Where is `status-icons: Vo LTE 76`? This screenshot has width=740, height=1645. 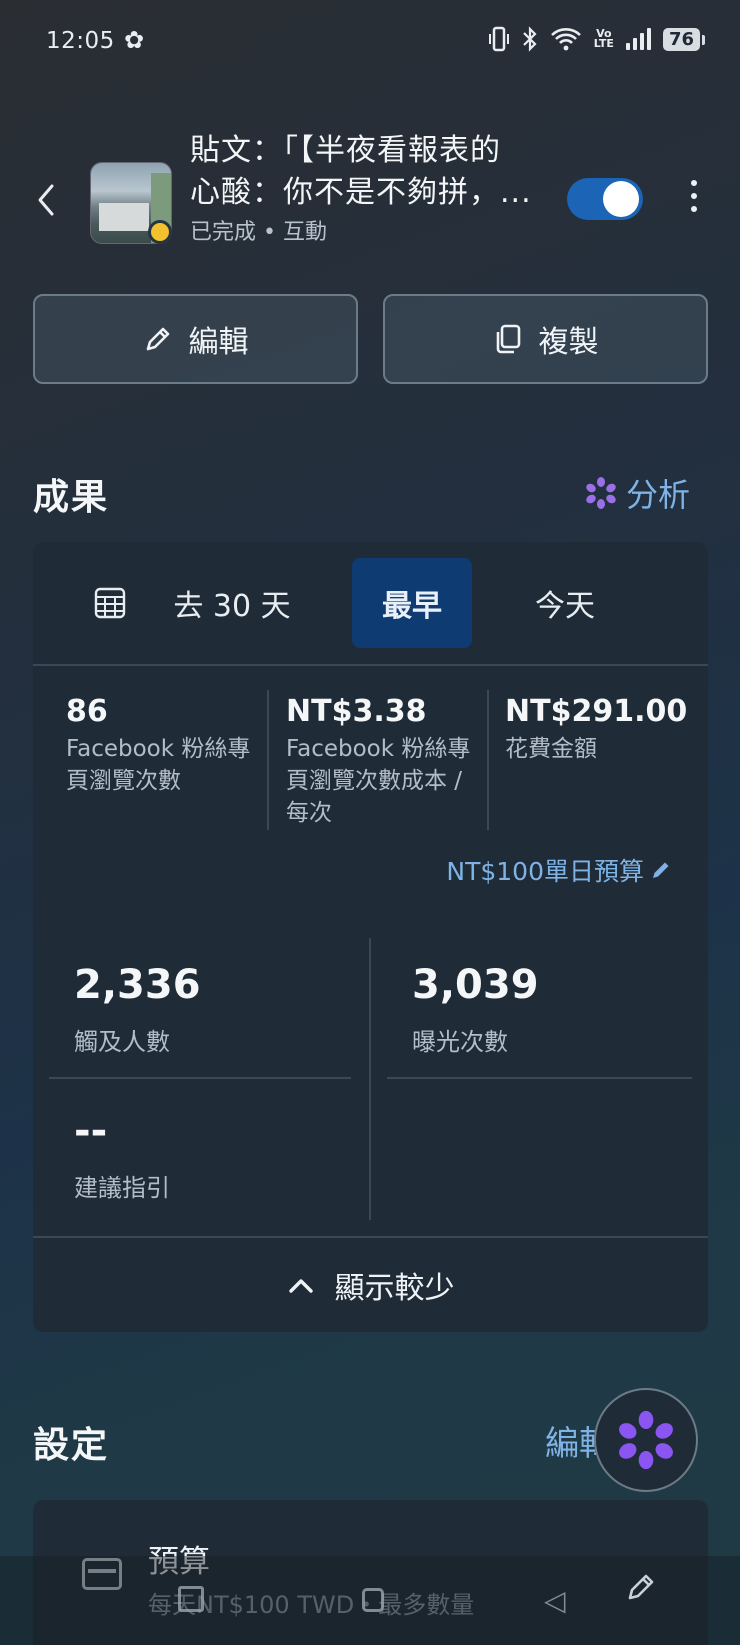 status-icons: Vo LTE 76 is located at coordinates (597, 39).